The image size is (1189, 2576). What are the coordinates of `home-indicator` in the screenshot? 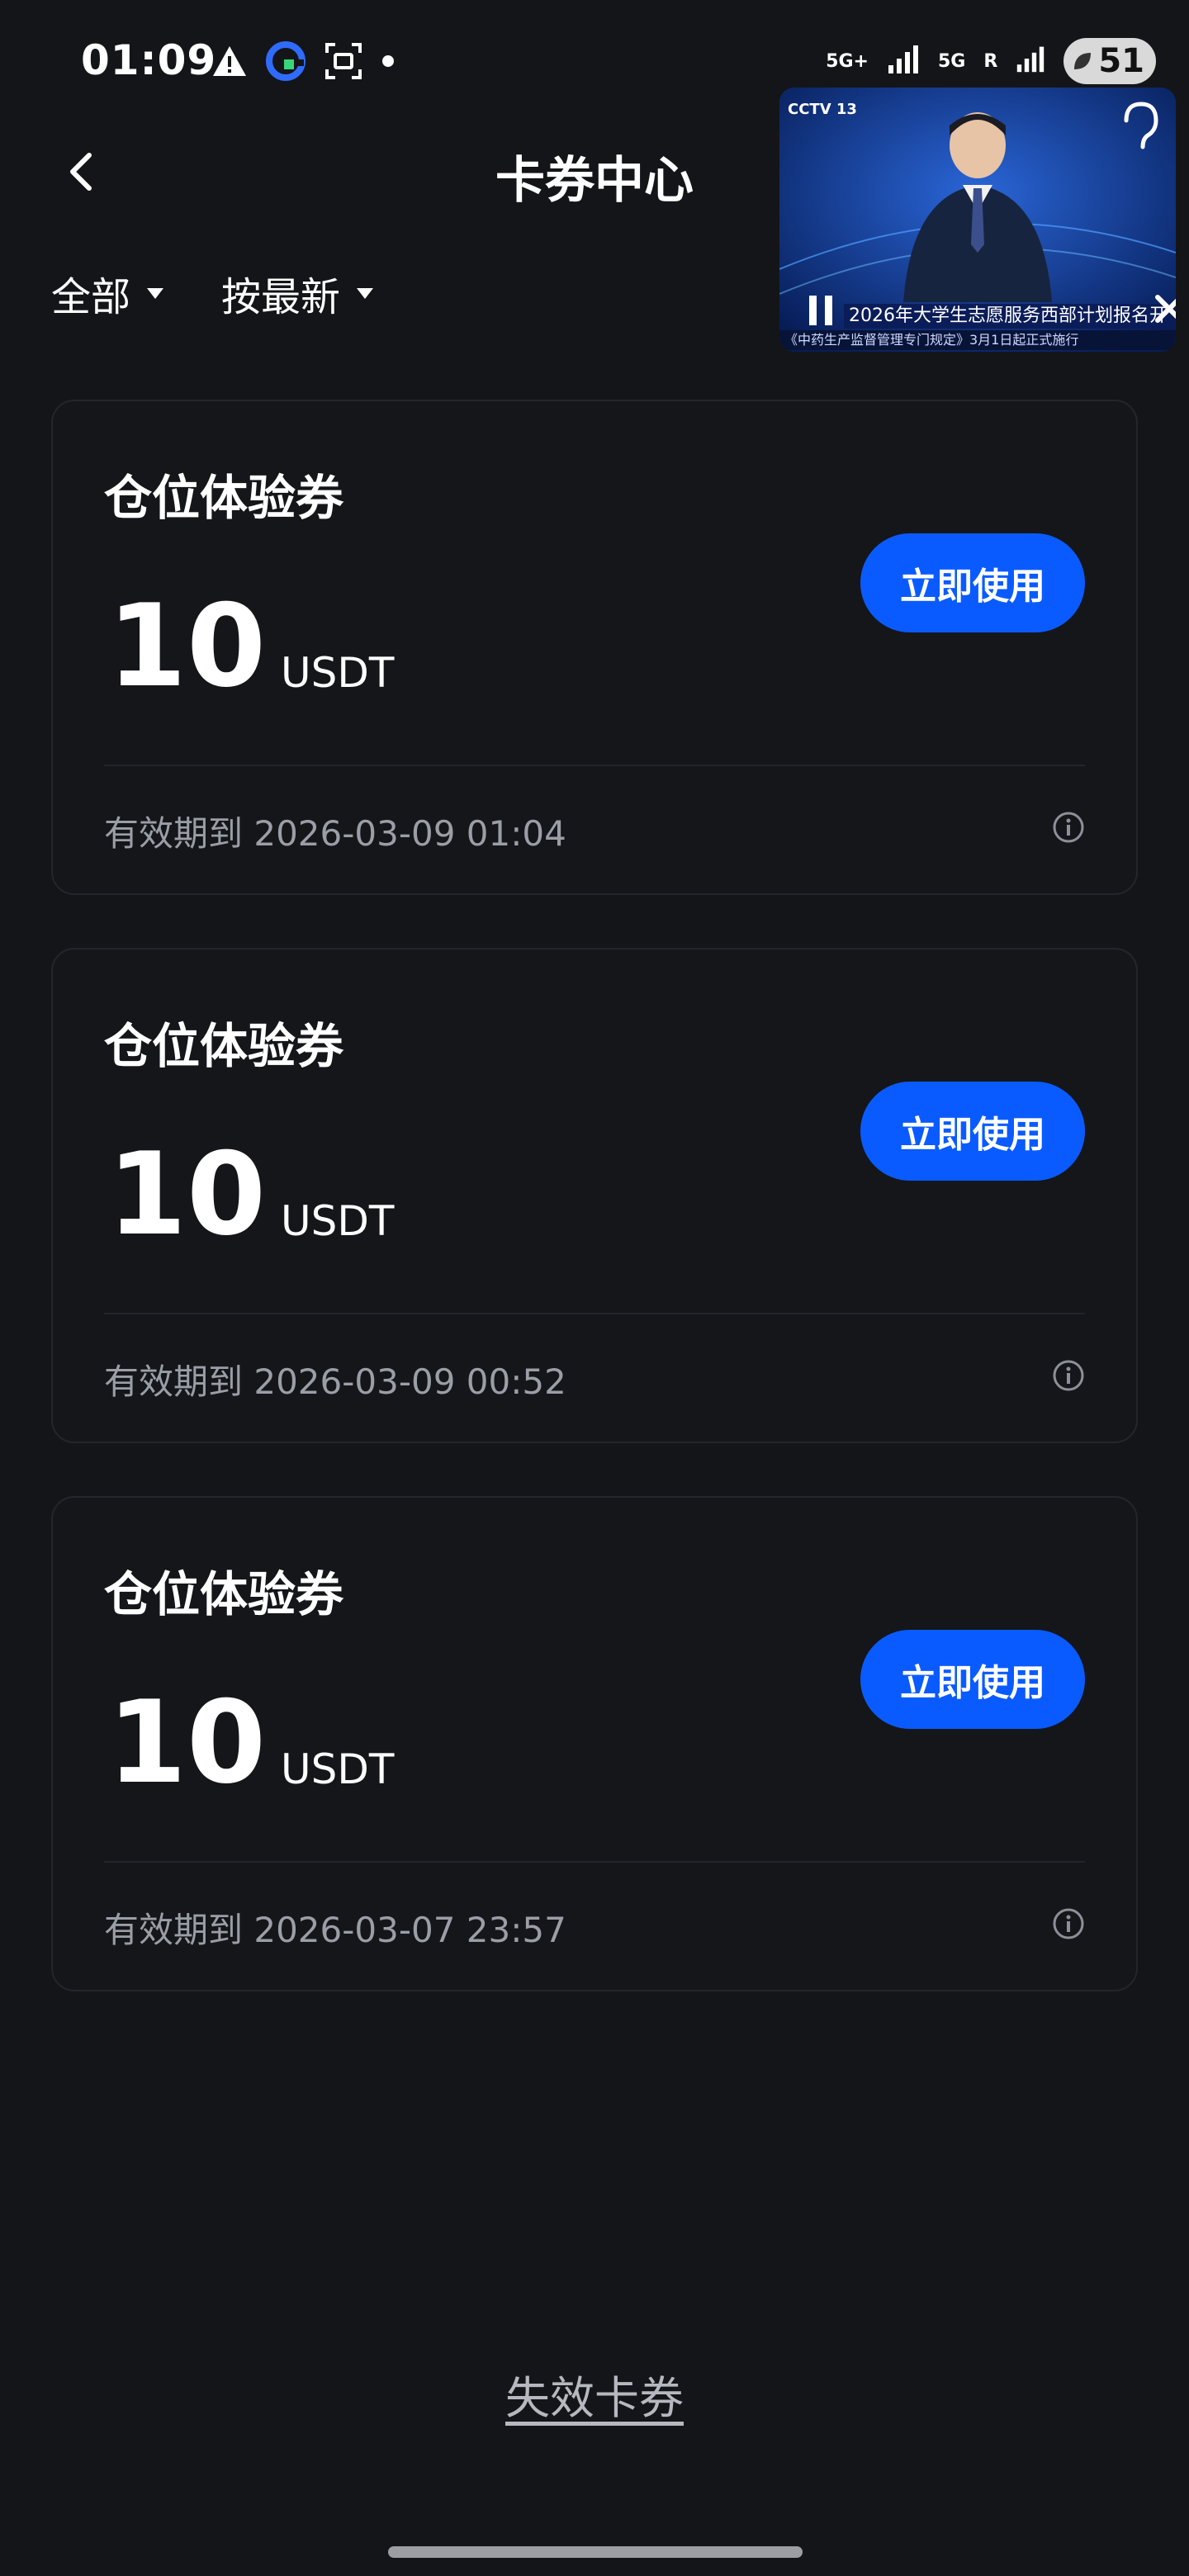 It's located at (595, 2552).